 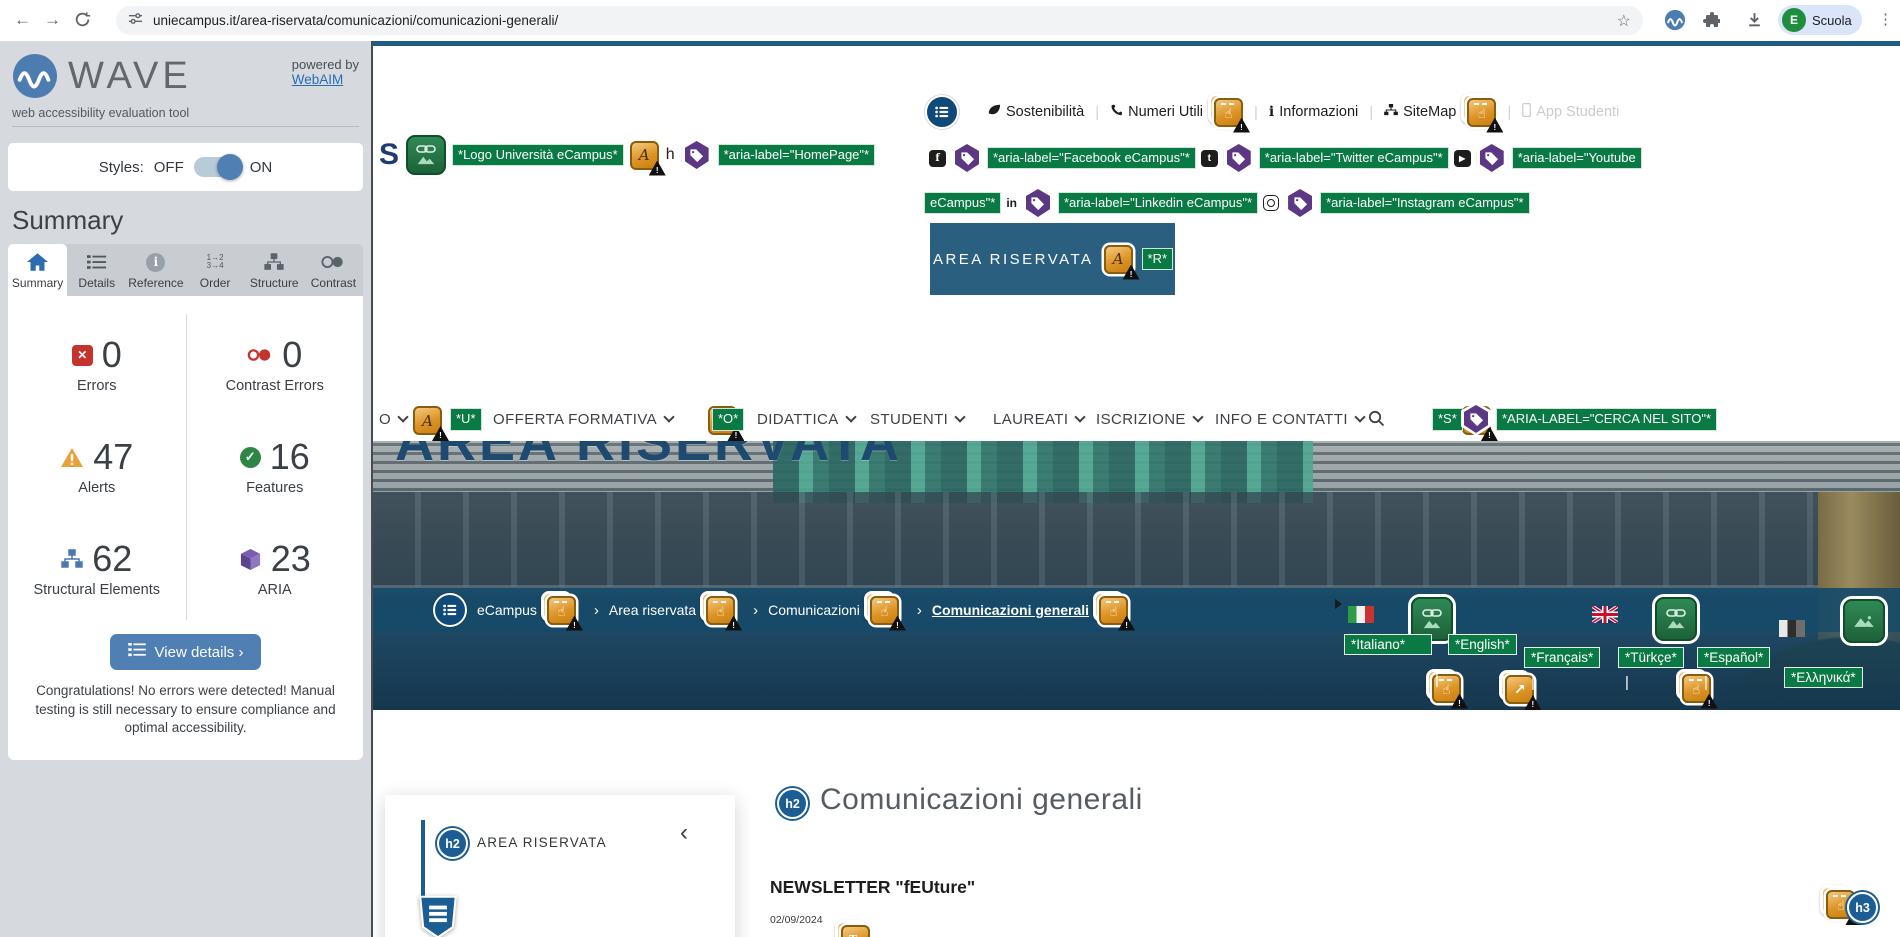 What do you see at coordinates (507, 610) in the screenshot?
I see `breadcrumb-link-ecampus: eCampus` at bounding box center [507, 610].